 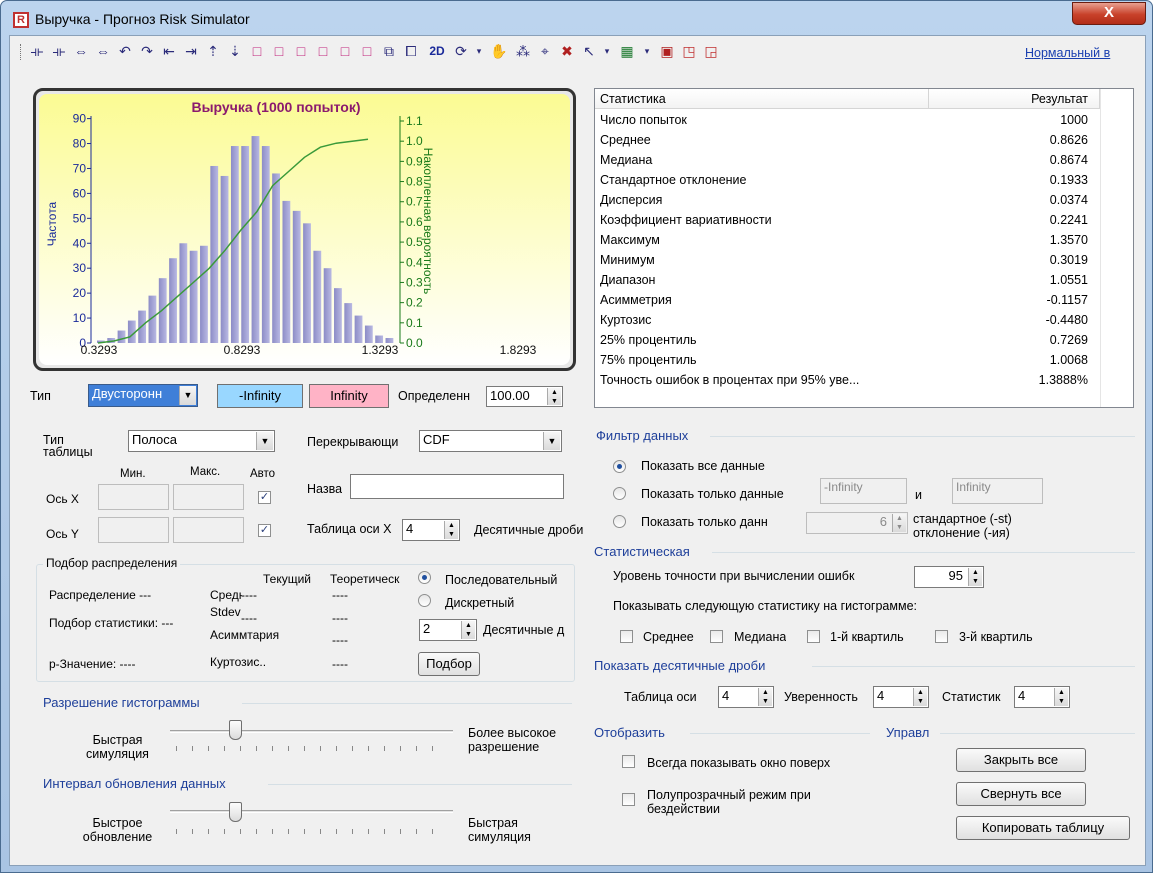 I want to click on filter-range-from-input: -Infinity, so click(x=863, y=491).